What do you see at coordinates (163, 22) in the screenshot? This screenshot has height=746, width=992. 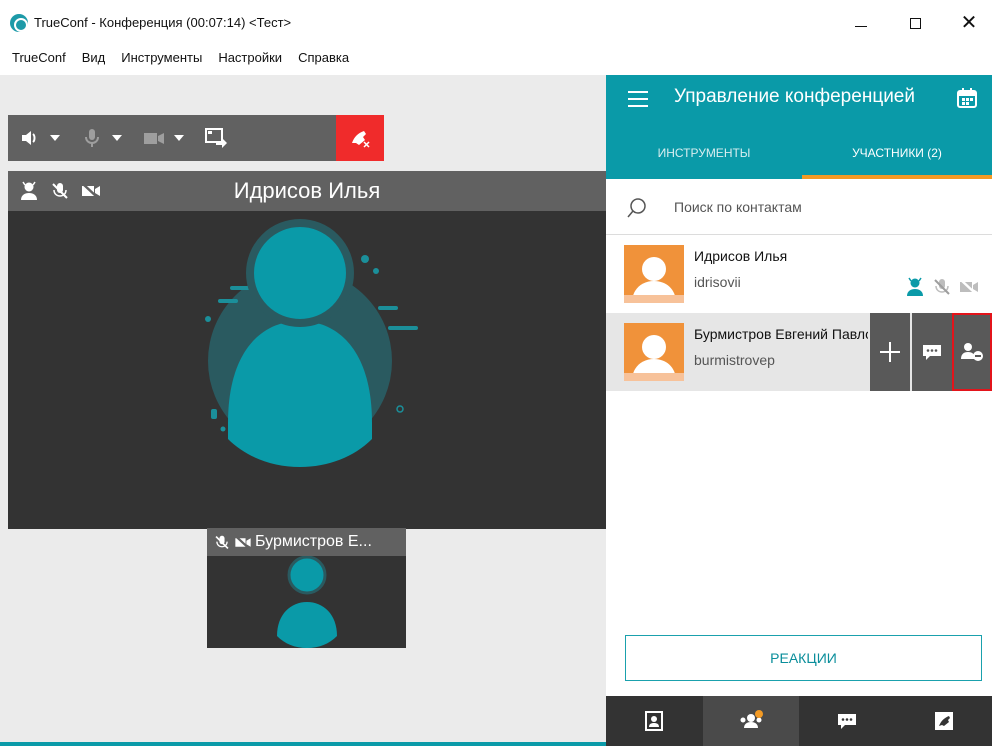 I see `window-title: TrueConf - Конференция (00:07:14) <Тест>` at bounding box center [163, 22].